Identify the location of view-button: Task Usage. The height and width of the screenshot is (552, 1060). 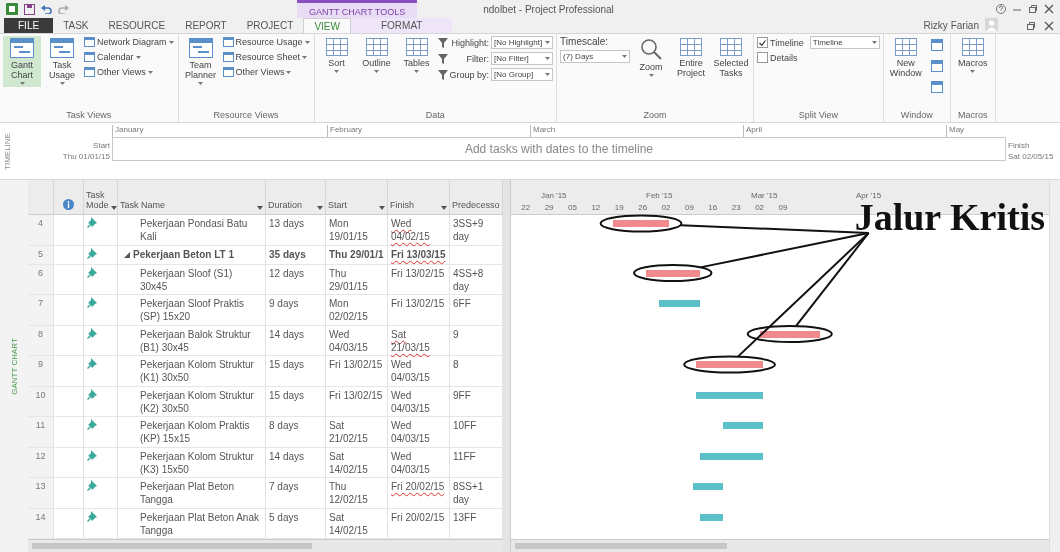
(62, 61).